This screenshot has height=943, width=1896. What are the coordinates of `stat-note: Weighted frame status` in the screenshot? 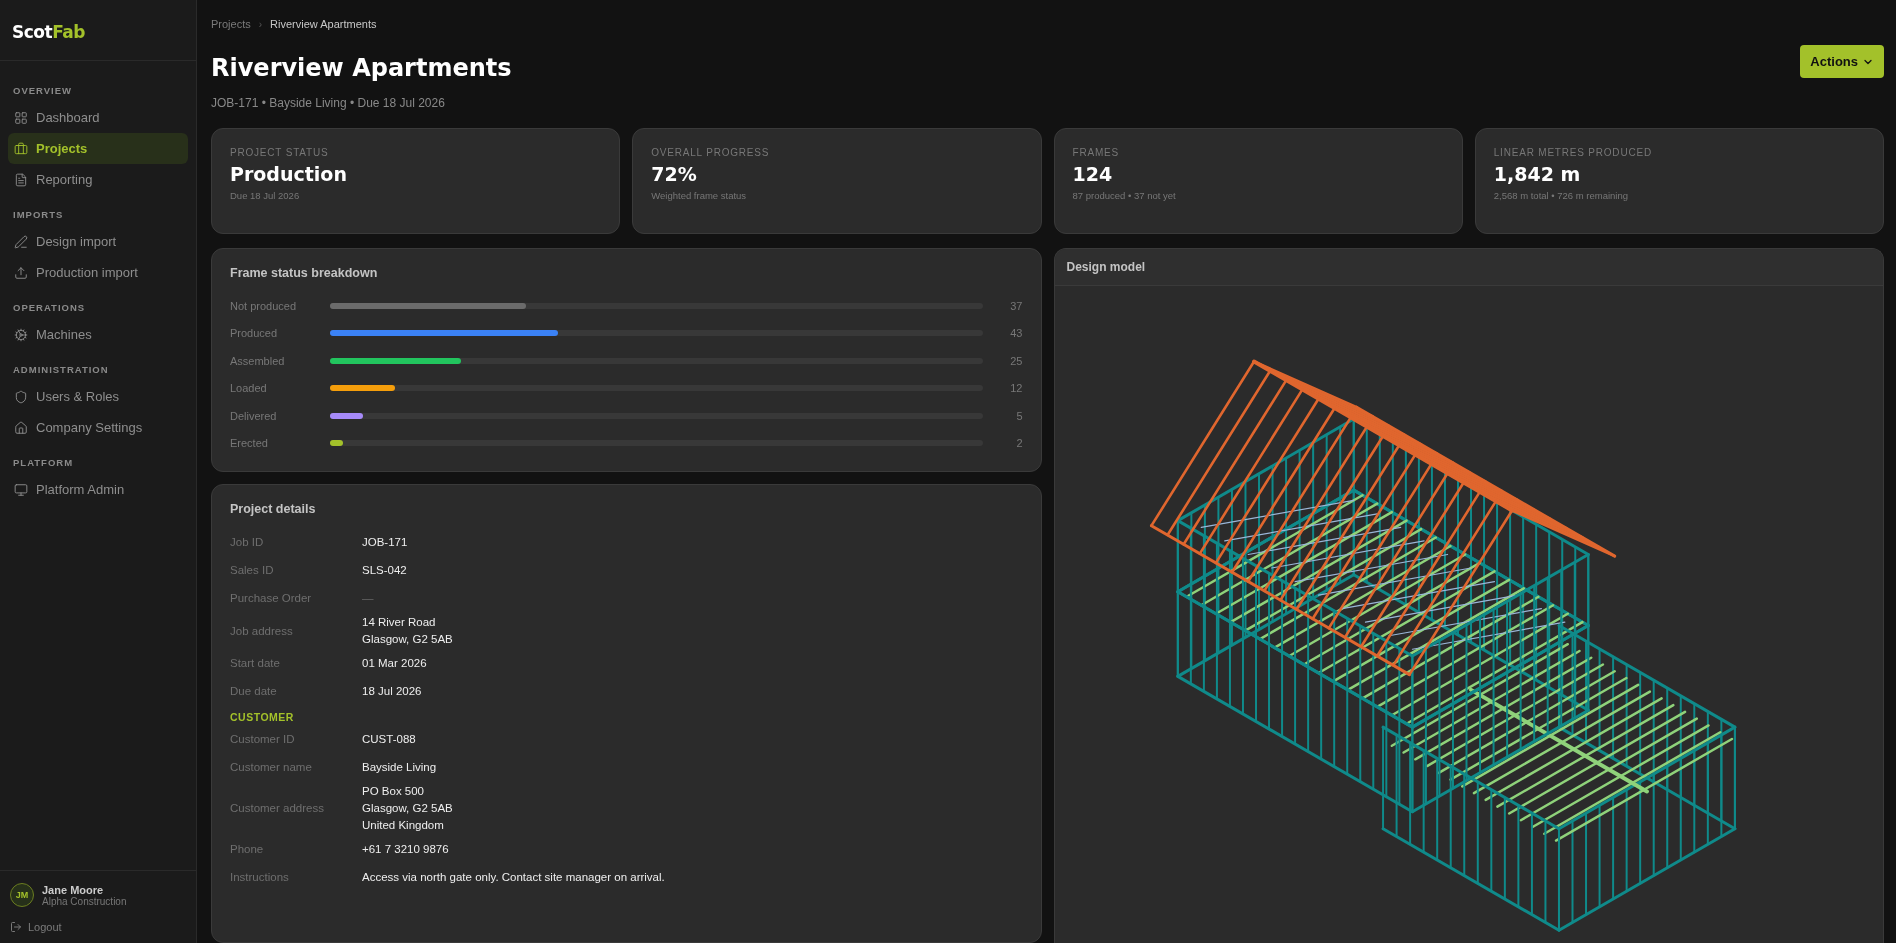 It's located at (699, 195).